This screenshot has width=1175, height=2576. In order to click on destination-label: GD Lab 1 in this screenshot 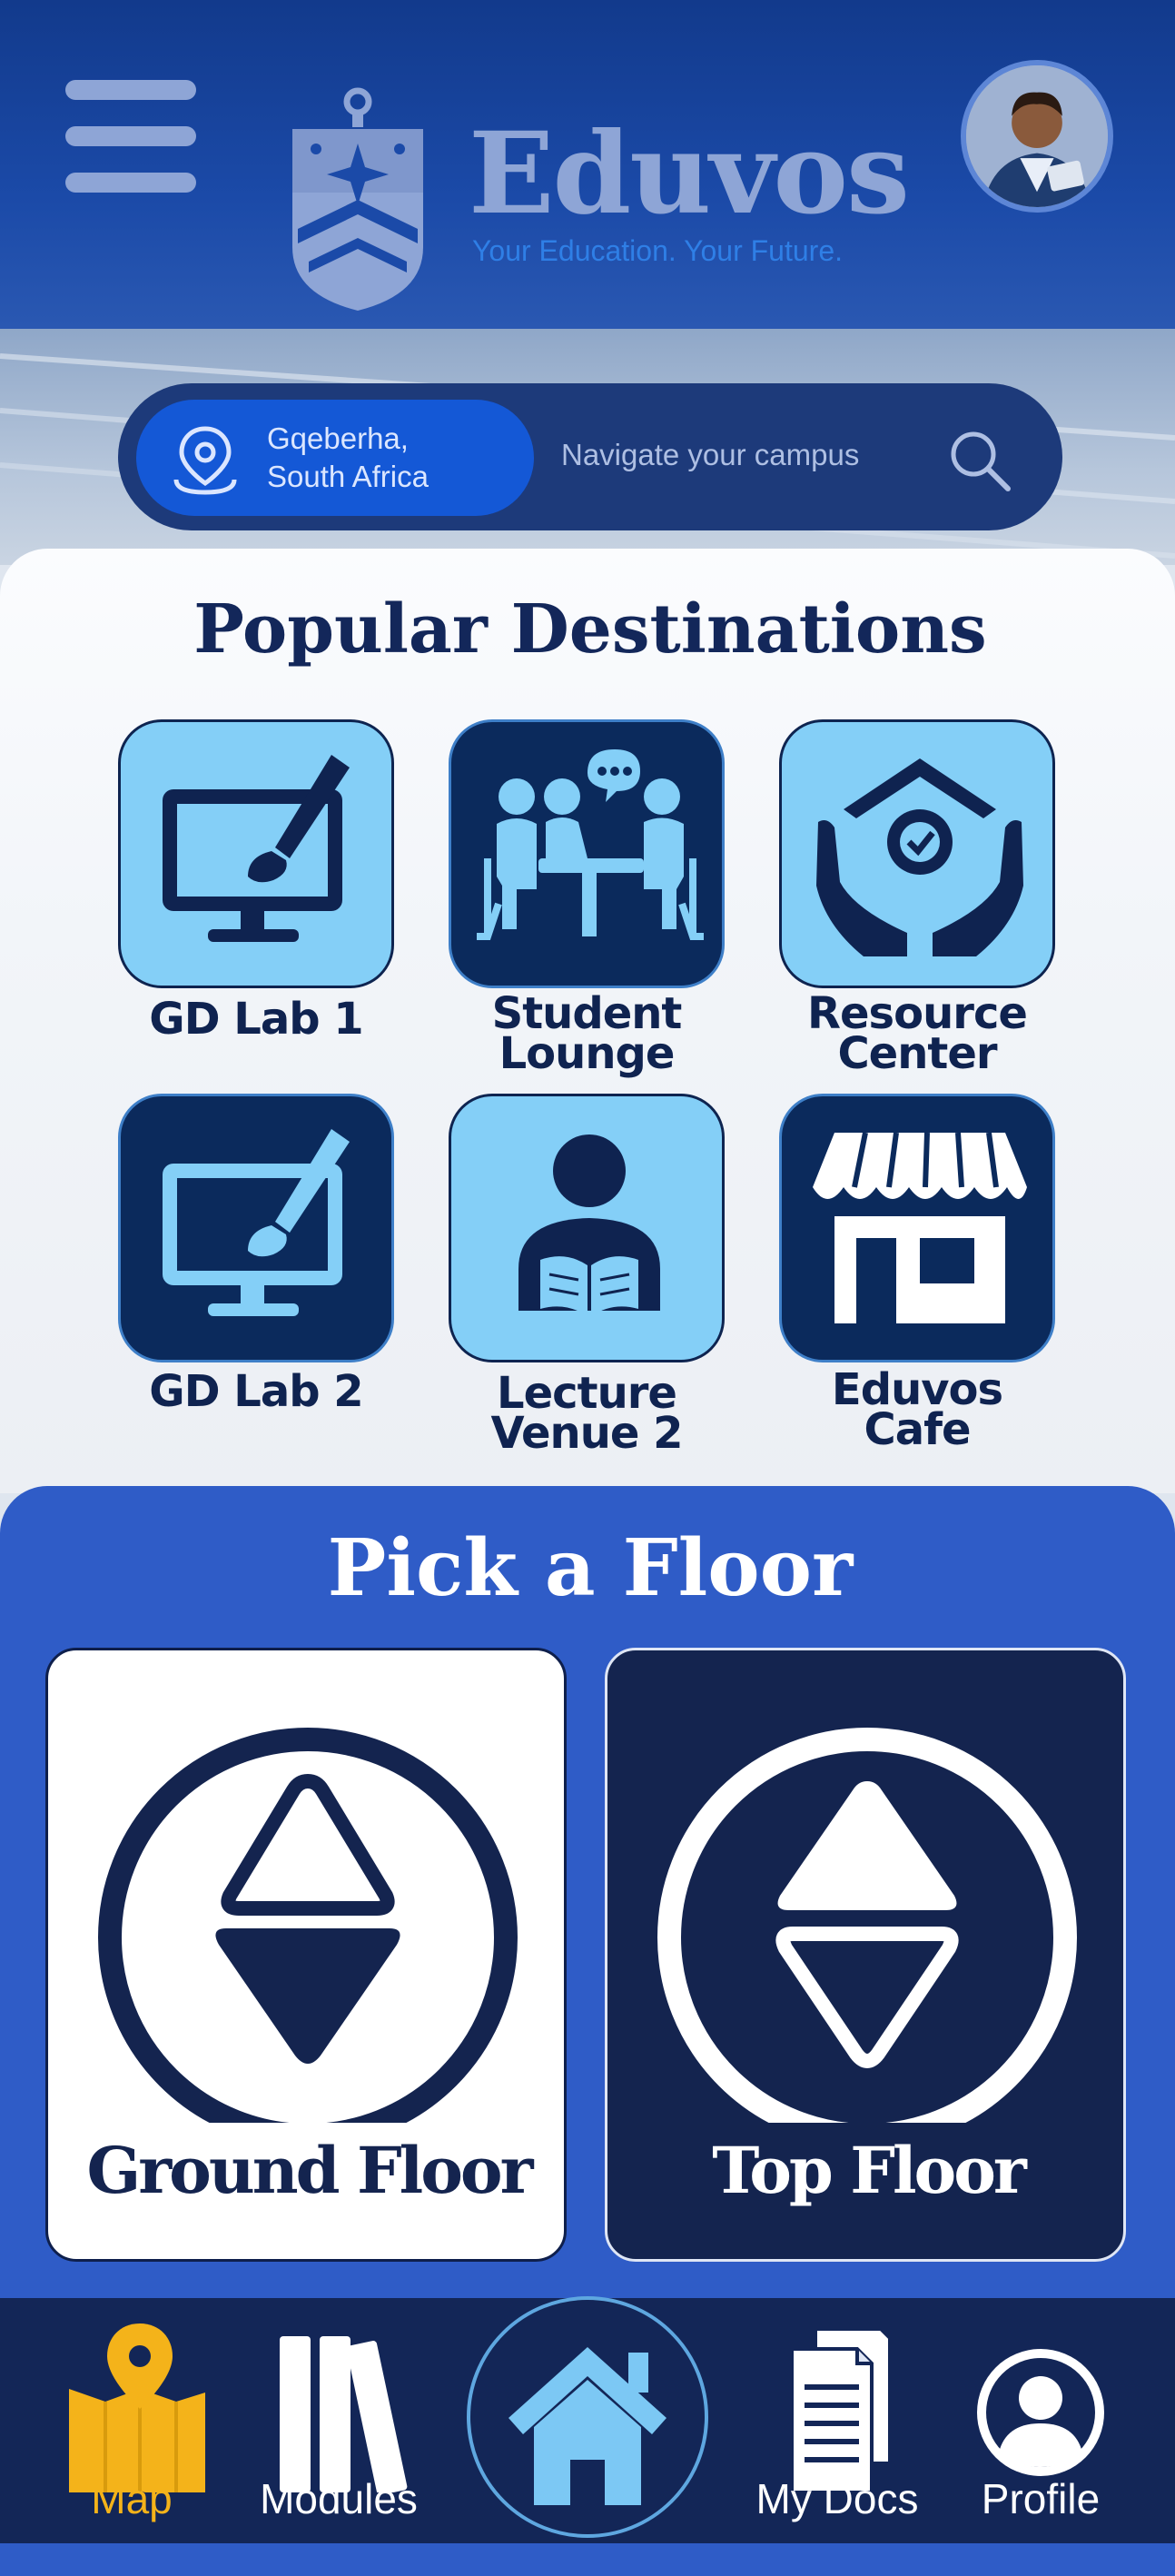, I will do `click(256, 1019)`.